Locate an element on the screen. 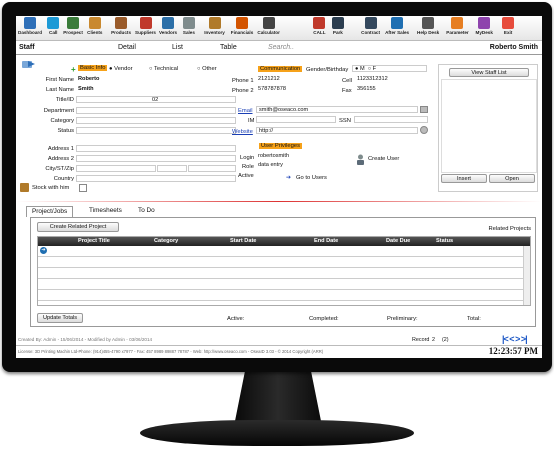  toolbar-item-exit: Exit is located at coordinates (508, 28).